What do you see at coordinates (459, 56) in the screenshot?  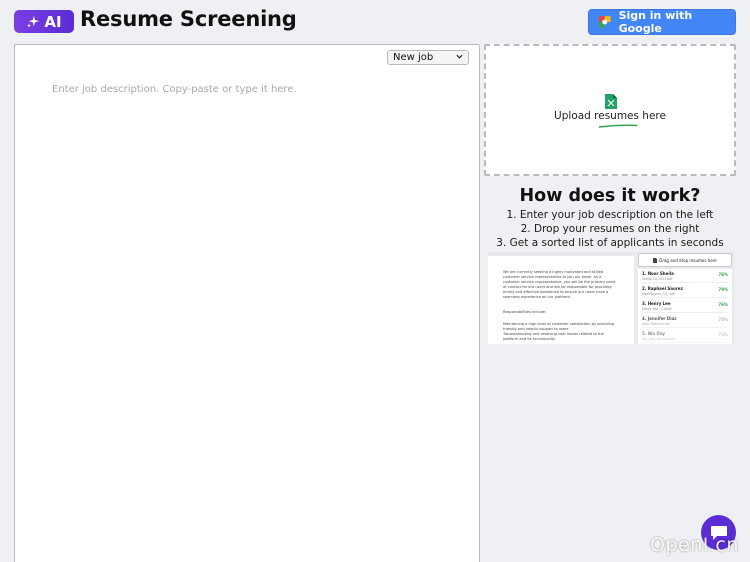 I see `chevron-down-icon` at bounding box center [459, 56].